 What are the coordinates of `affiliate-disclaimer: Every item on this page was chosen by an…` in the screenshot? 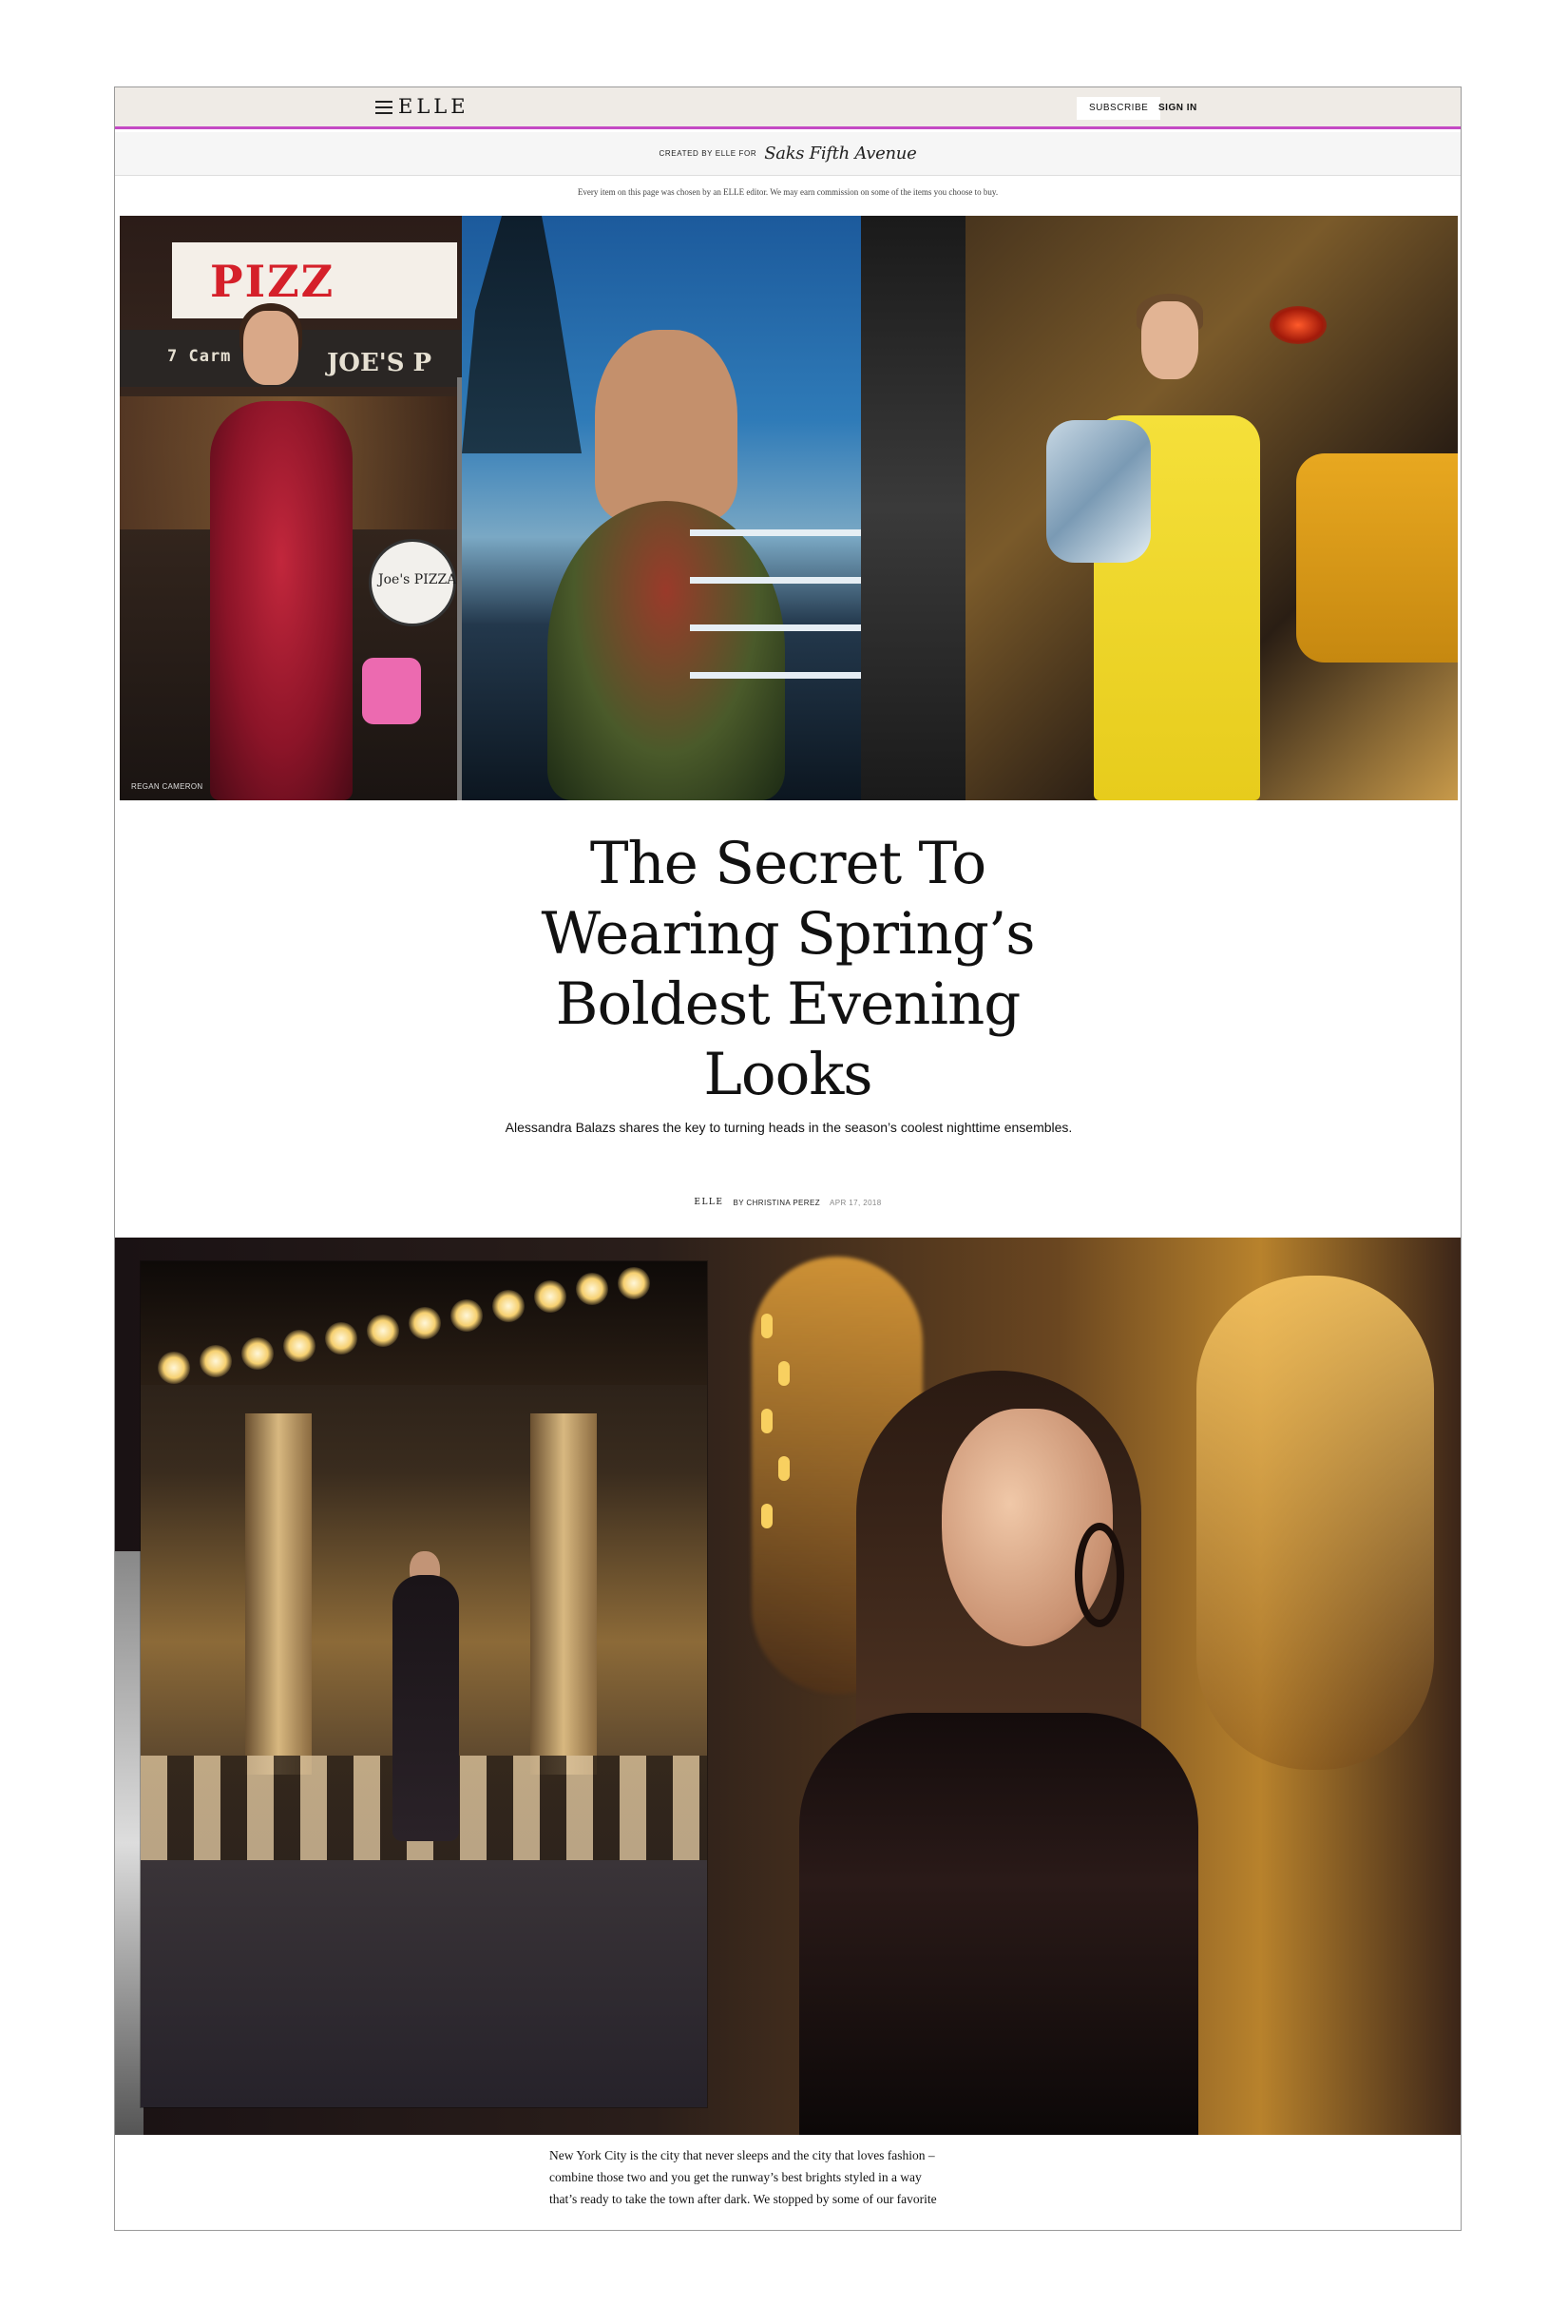 It's located at (788, 192).